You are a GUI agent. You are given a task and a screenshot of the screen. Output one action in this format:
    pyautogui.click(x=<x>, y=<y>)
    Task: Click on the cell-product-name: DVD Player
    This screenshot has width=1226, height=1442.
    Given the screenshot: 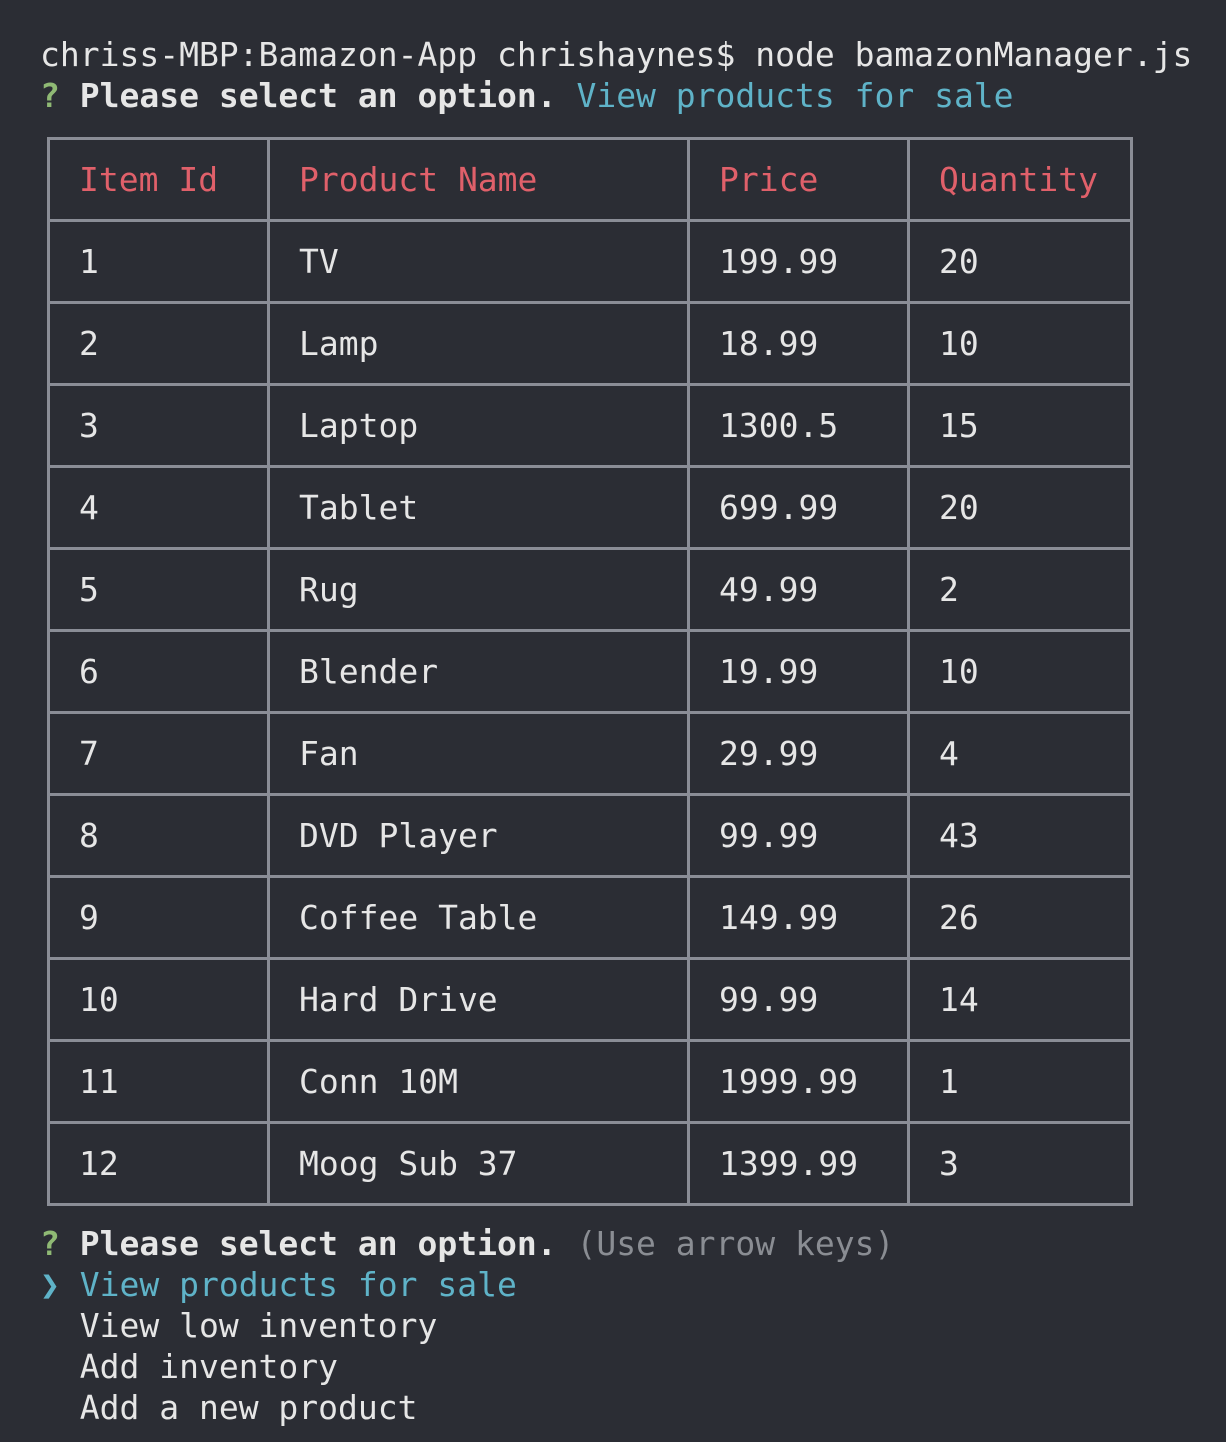 What is the action you would take?
    pyautogui.click(x=478, y=835)
    